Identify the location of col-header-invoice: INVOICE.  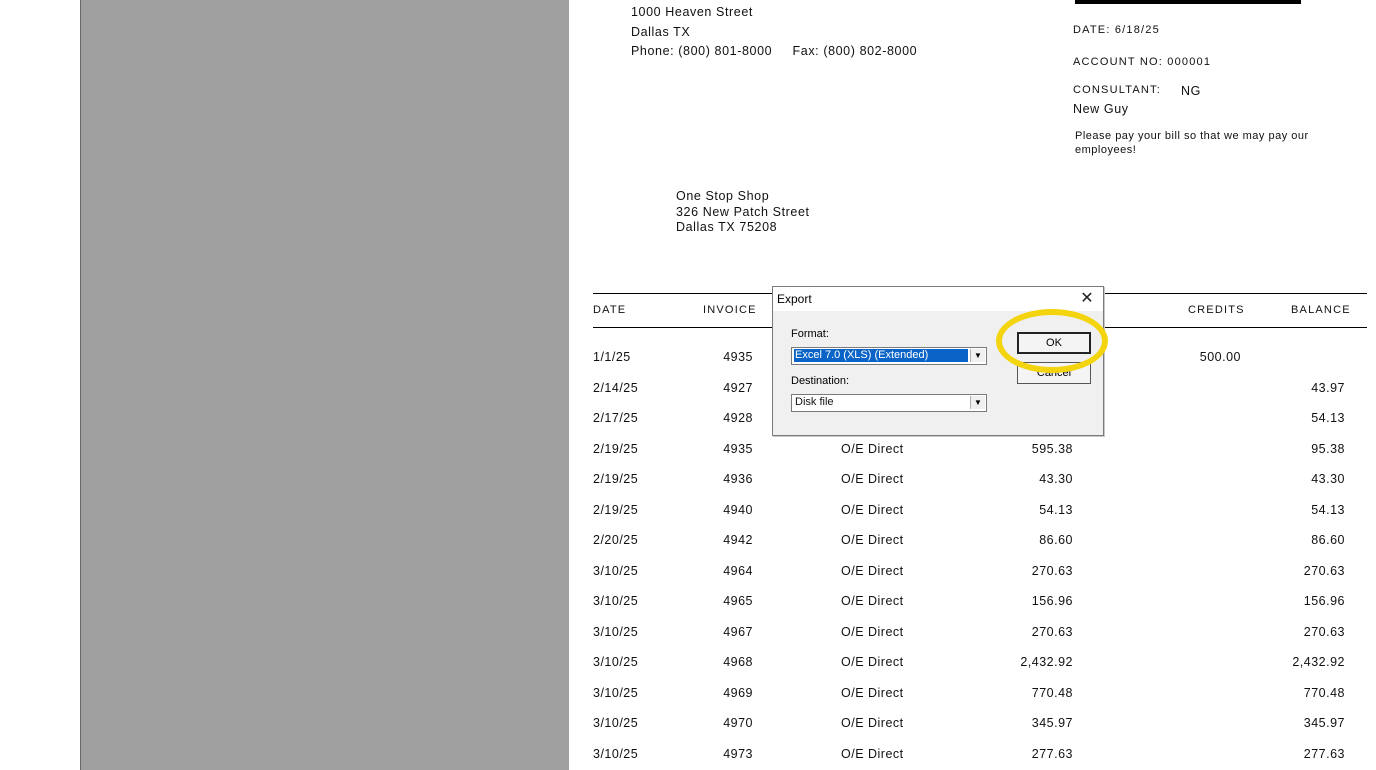
(730, 310).